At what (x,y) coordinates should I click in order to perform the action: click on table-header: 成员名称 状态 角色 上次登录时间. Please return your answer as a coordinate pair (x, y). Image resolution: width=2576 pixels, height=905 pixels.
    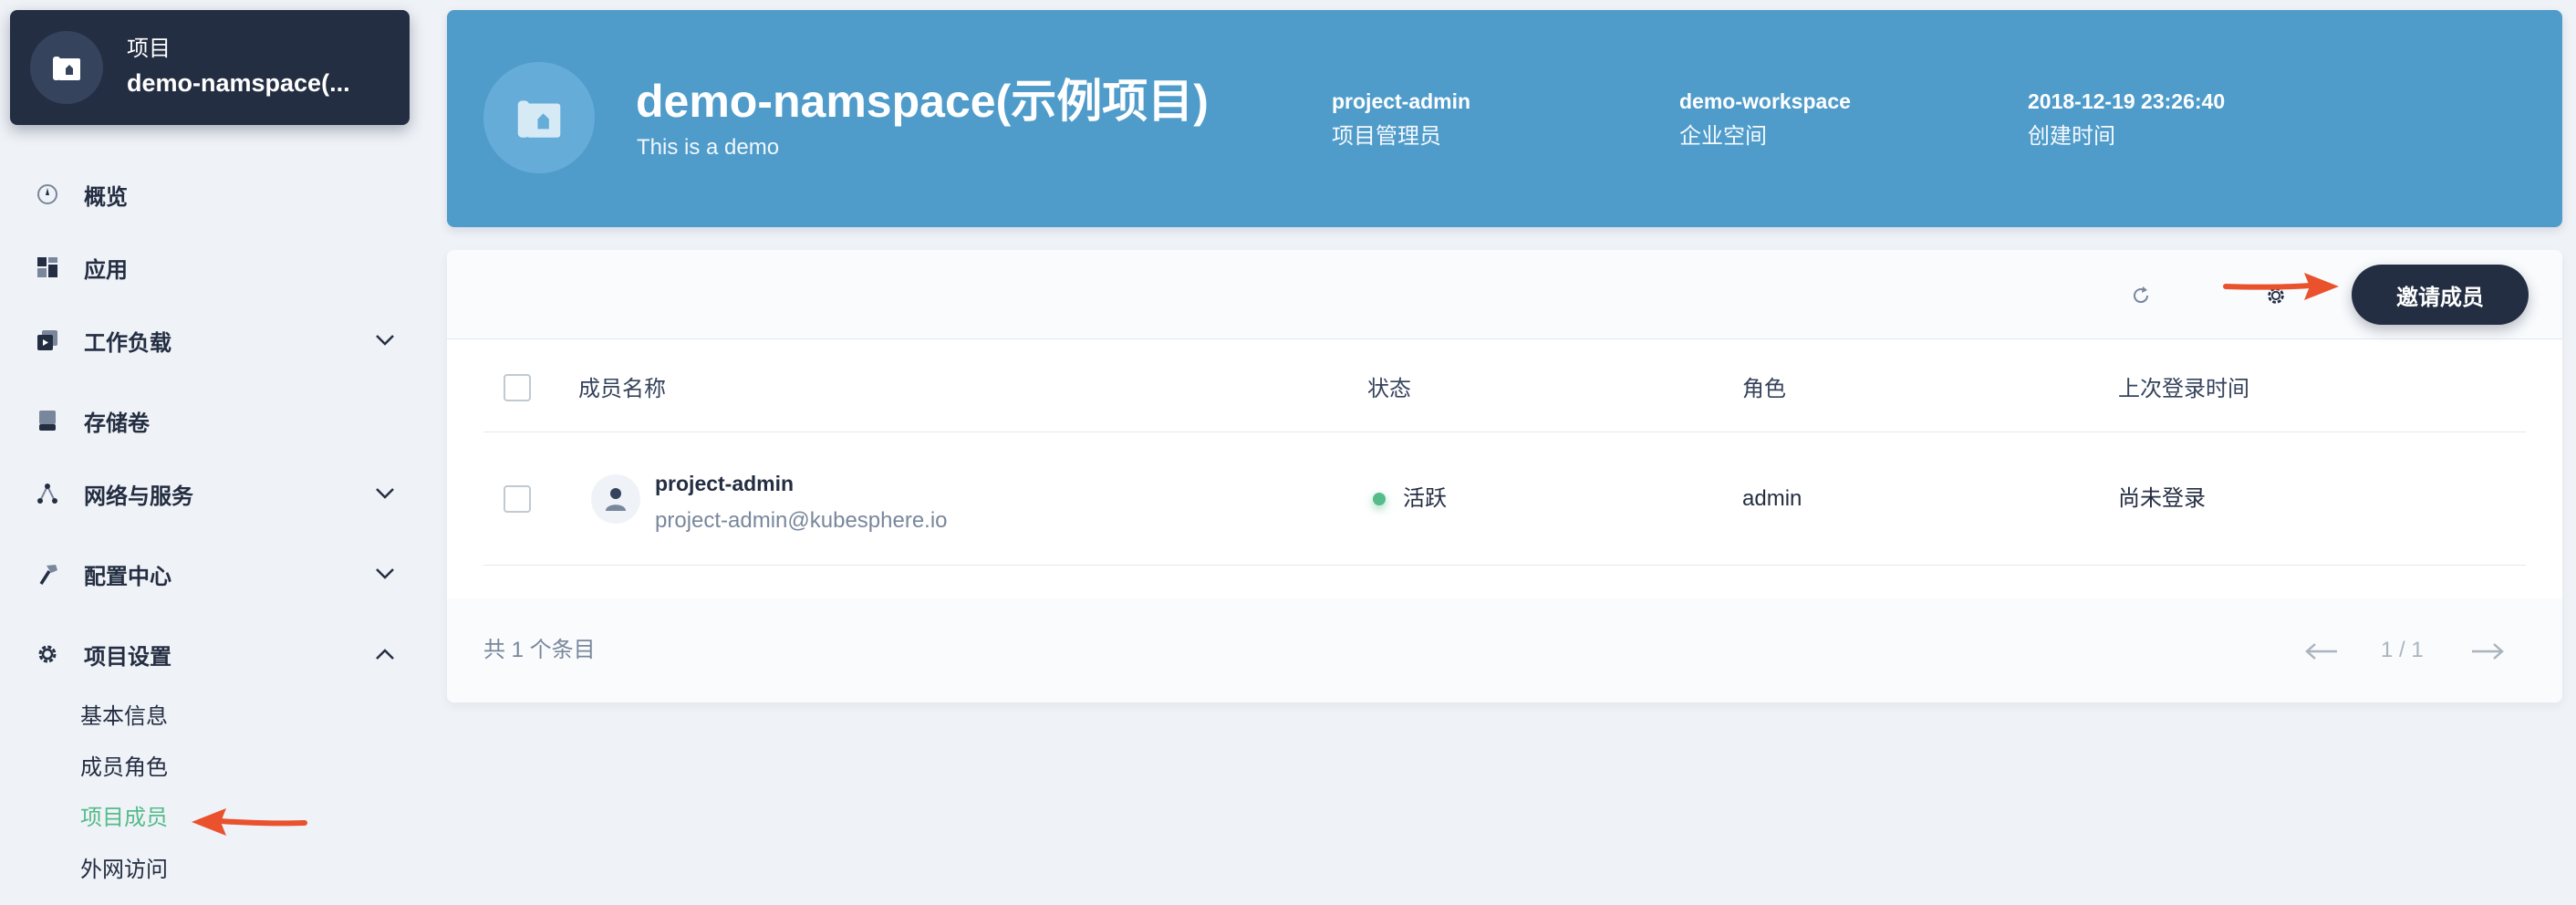
    Looking at the image, I should click on (1504, 385).